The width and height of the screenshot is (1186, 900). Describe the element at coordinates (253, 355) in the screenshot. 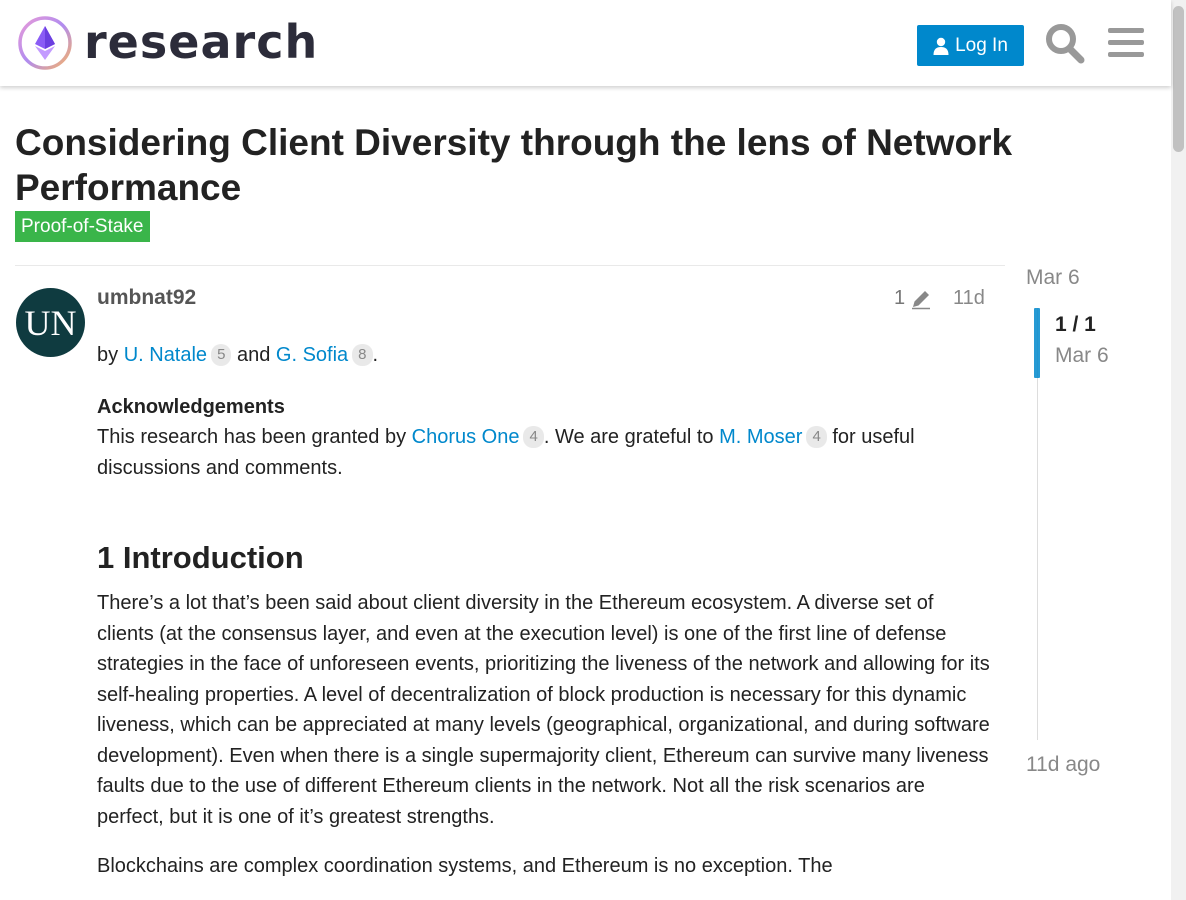

I see `byline-and: and` at that location.